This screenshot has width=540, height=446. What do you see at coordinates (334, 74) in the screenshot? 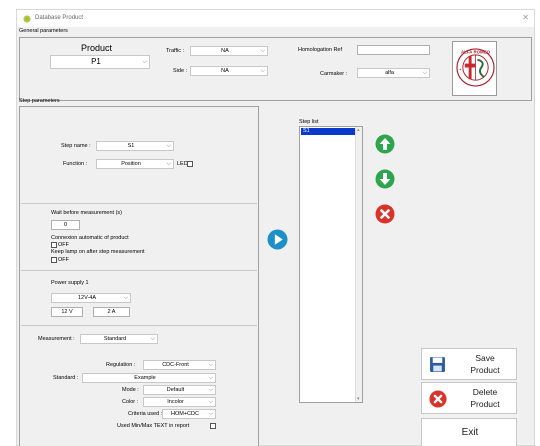
I see `carmaker-label: Carmaker :` at bounding box center [334, 74].